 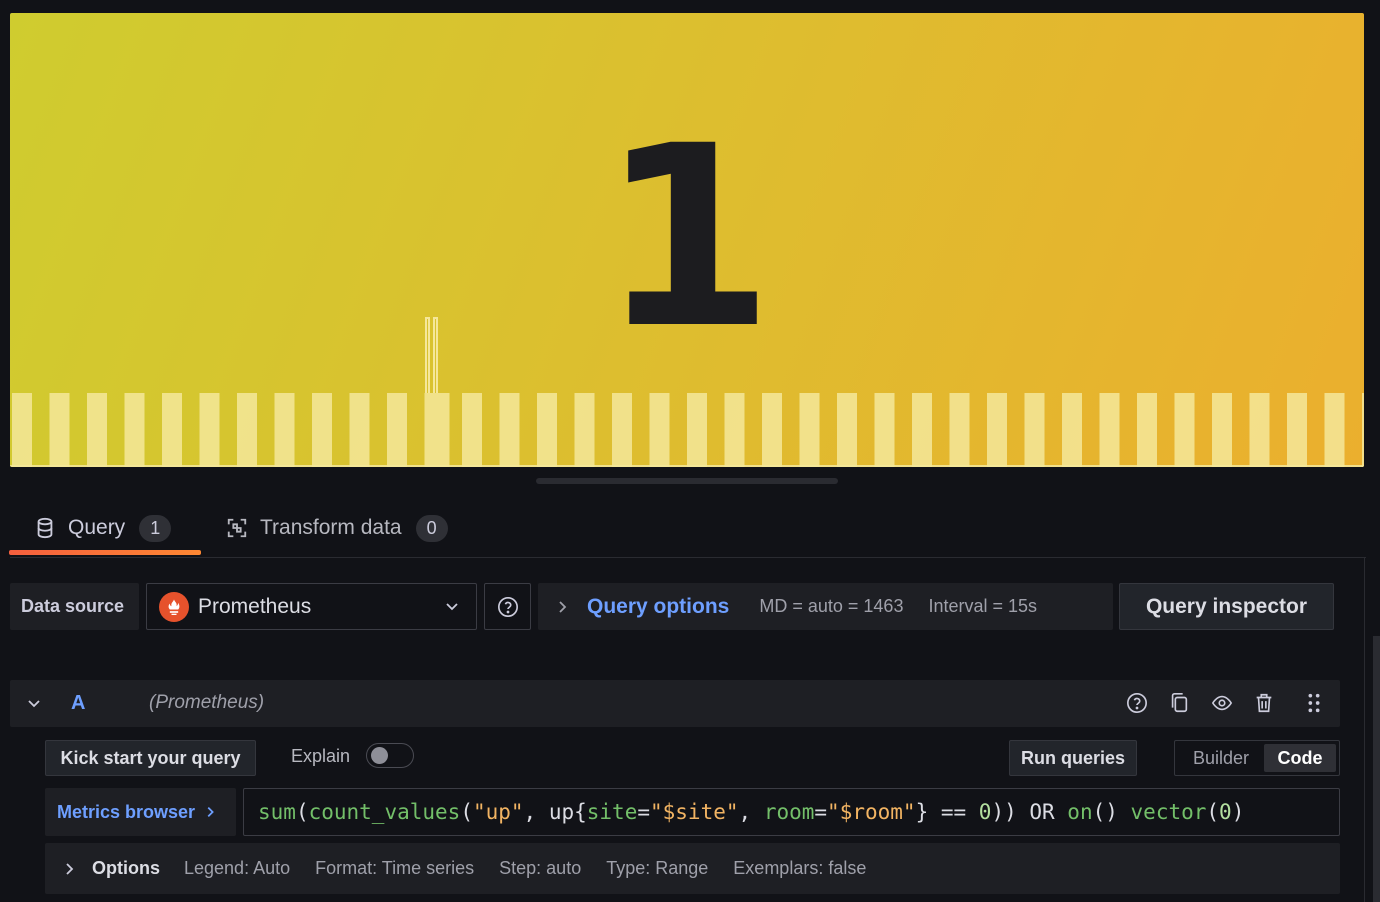 I want to click on tab-transform-data: Transform data 0, so click(x=337, y=528).